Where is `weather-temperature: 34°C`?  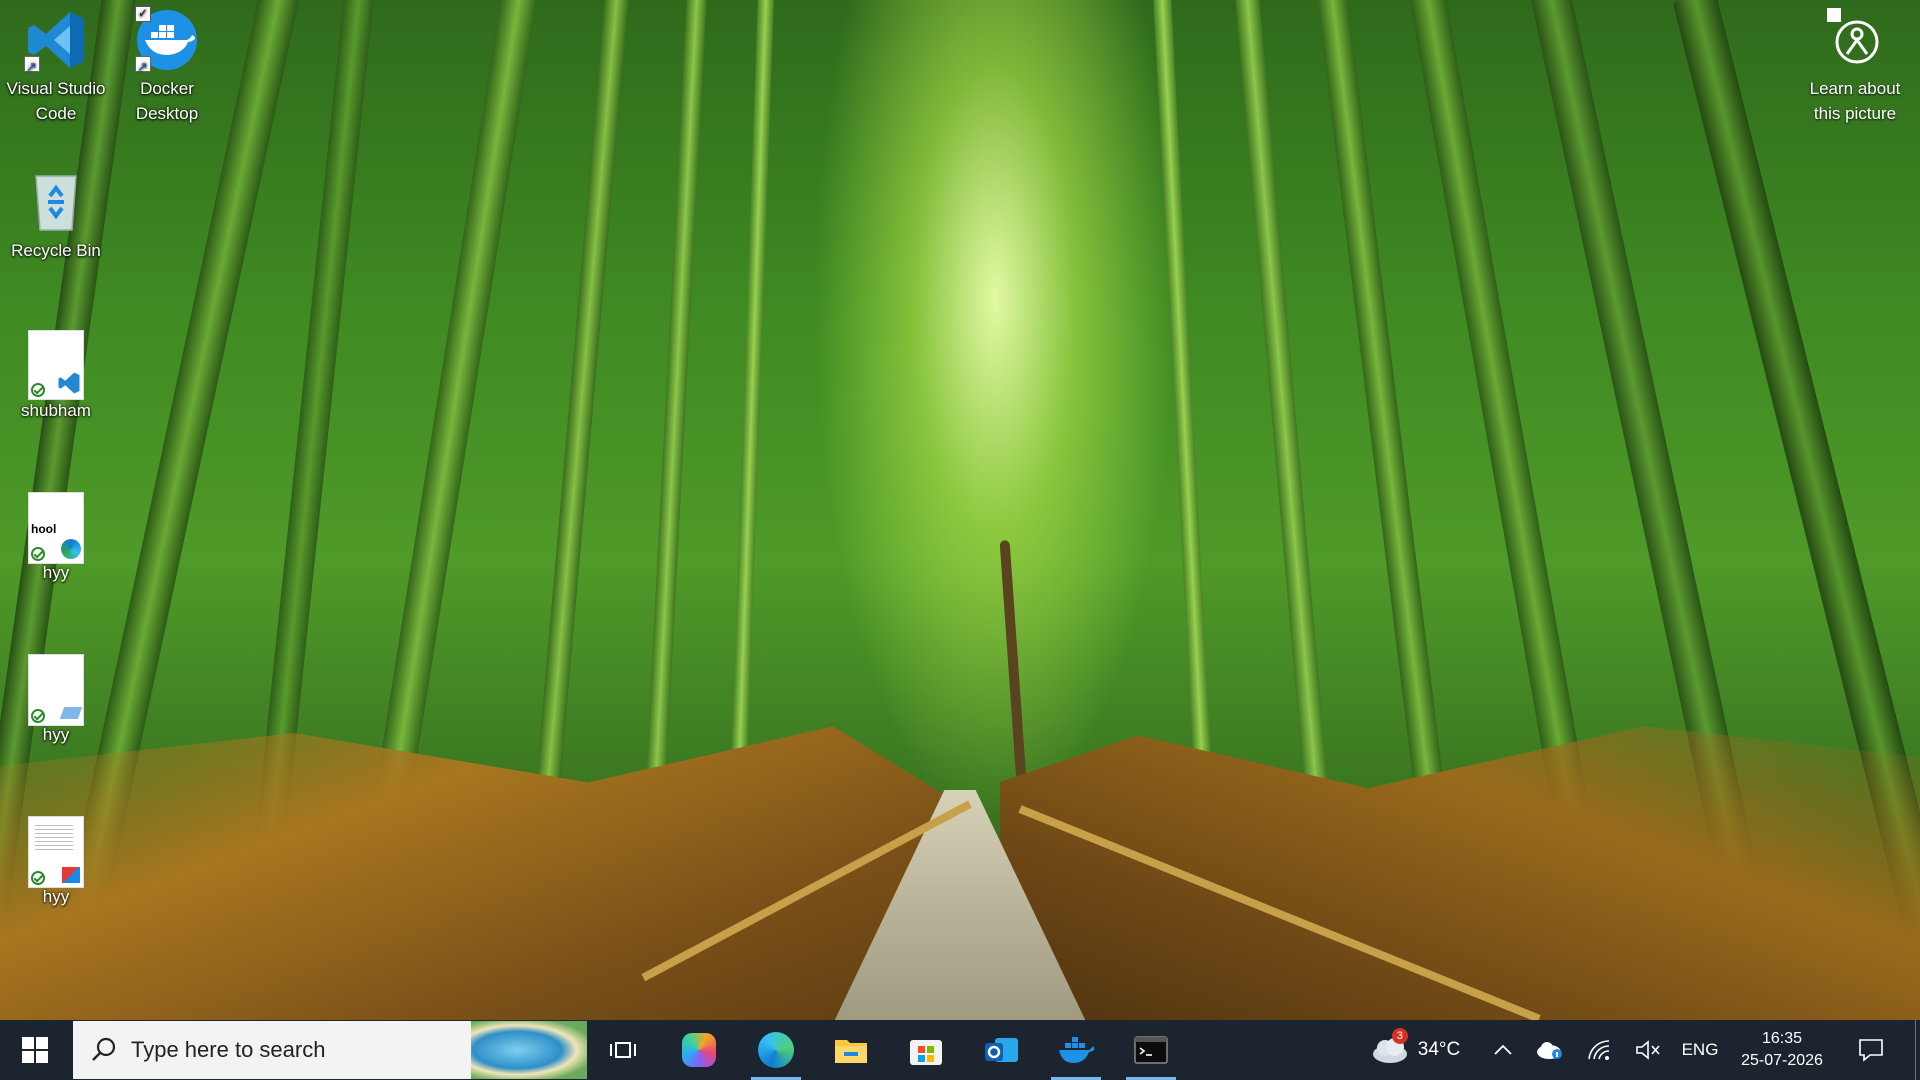 weather-temperature: 34°C is located at coordinates (1439, 1049).